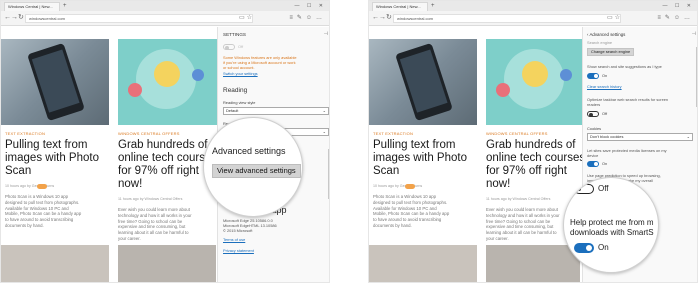  What do you see at coordinates (238, 250) in the screenshot?
I see `privacy-link: Privacy statement` at bounding box center [238, 250].